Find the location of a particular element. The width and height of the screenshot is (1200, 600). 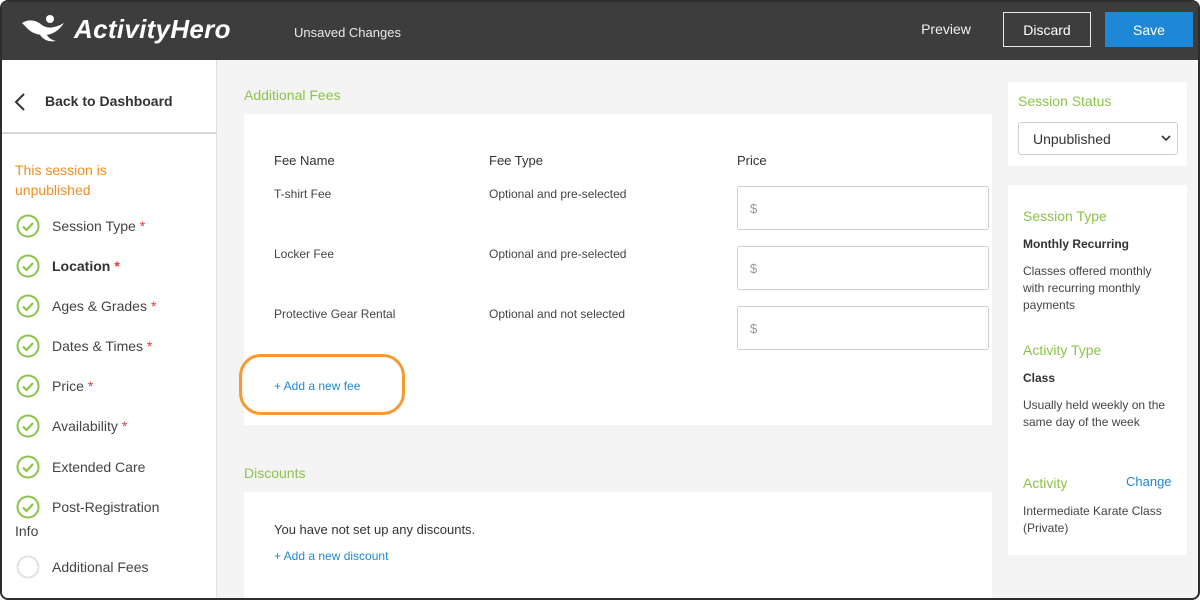

fee-name-cell: Protective Gear Rental is located at coordinates (335, 314).